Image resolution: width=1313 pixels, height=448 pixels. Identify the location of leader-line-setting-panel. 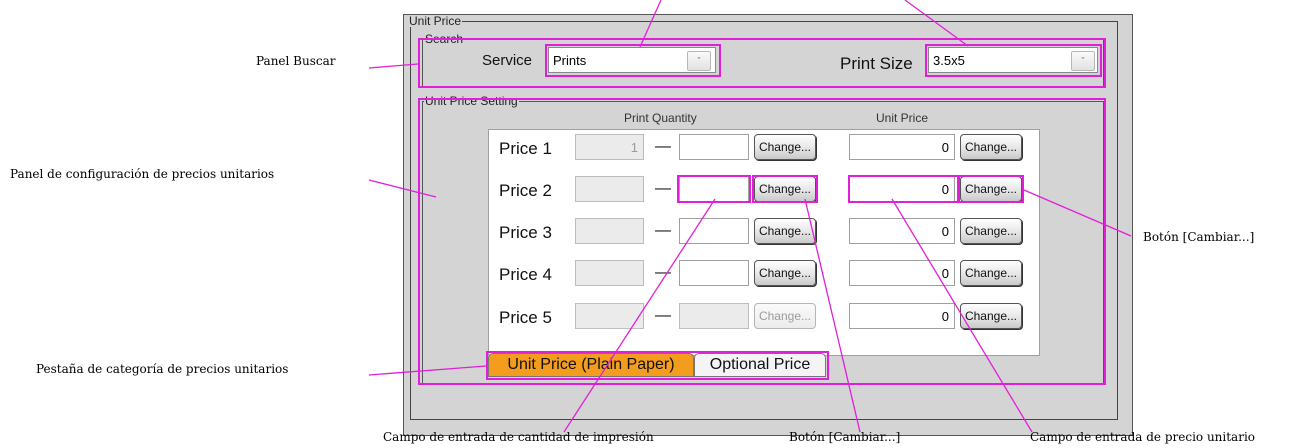
(402, 188).